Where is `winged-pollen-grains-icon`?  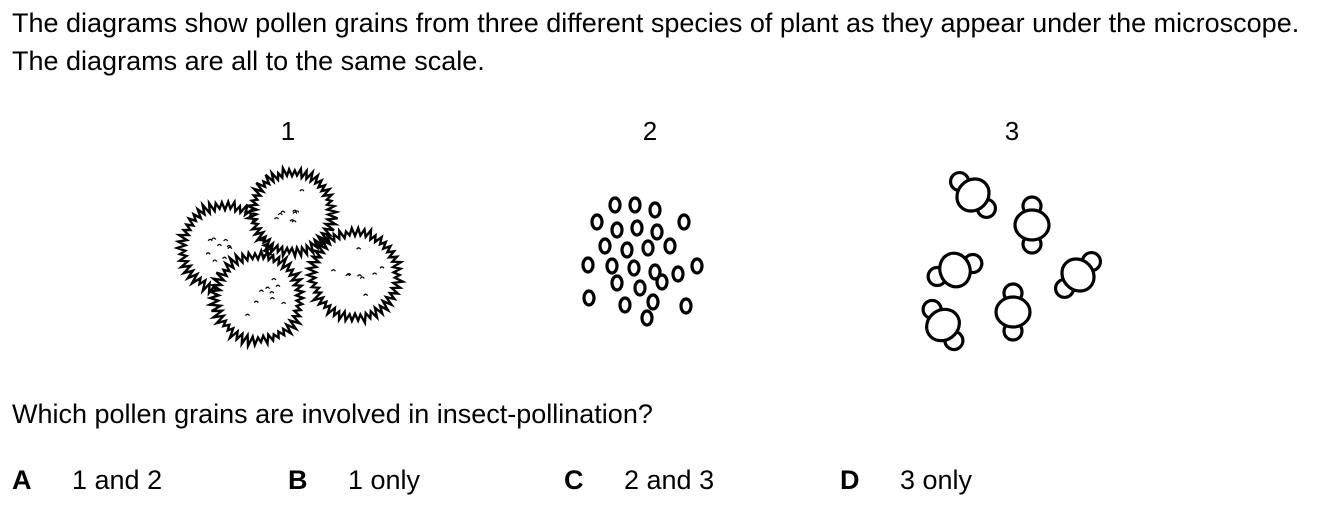 winged-pollen-grains-icon is located at coordinates (1012, 261).